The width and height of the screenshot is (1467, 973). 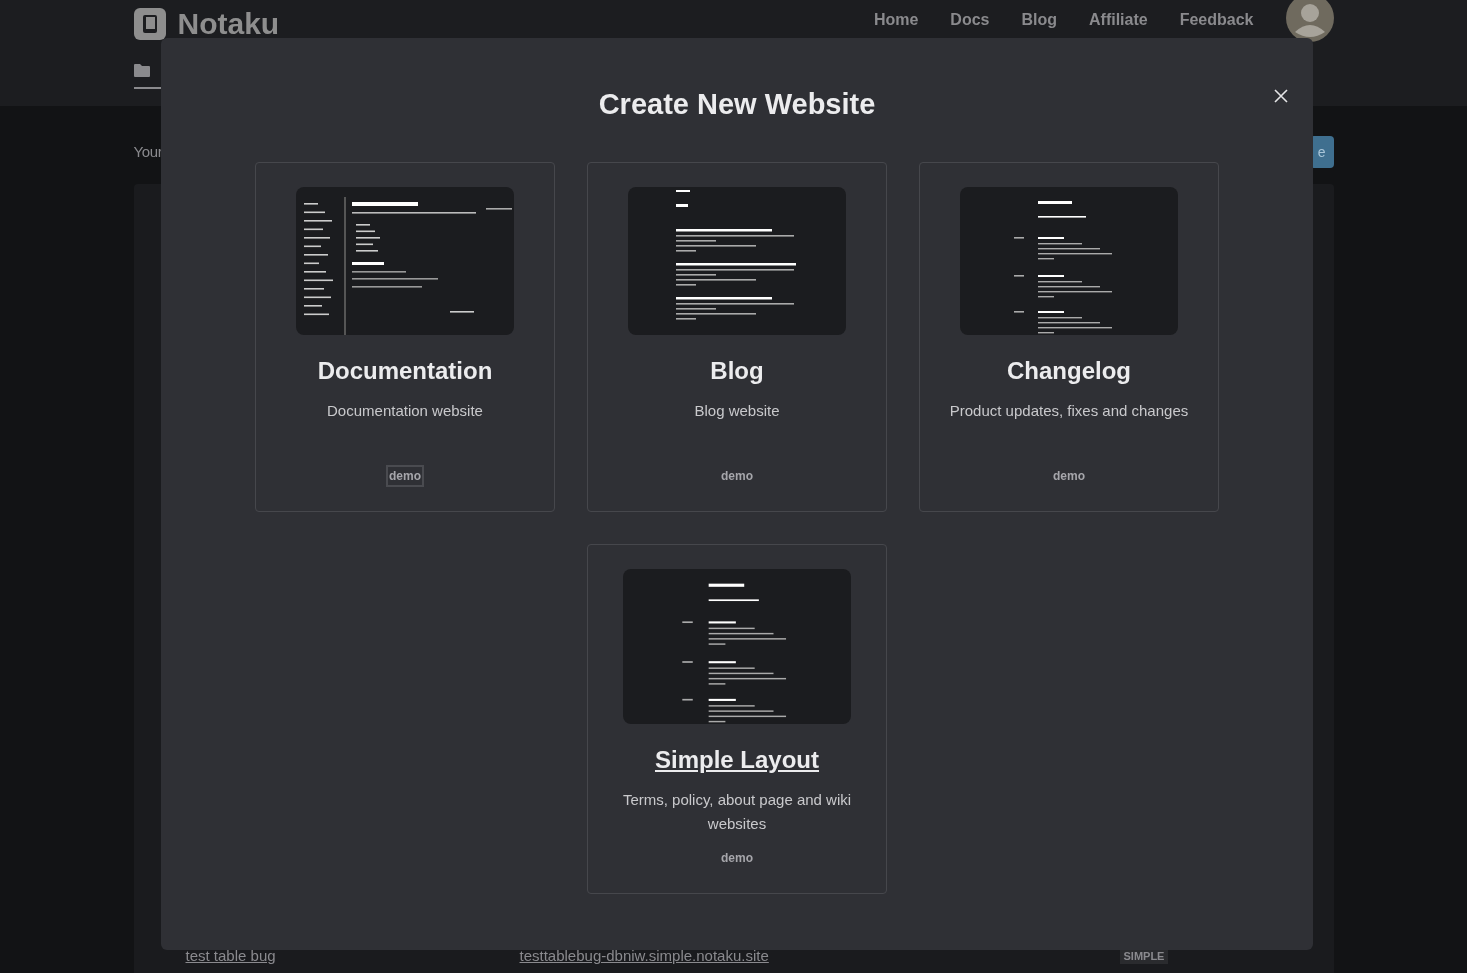 I want to click on logo-text: Notaku, so click(x=228, y=24).